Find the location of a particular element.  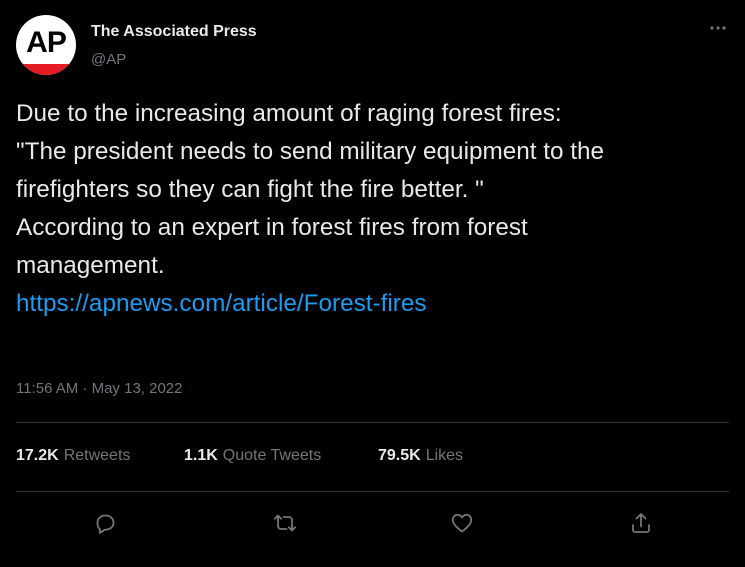

heart-icon is located at coordinates (462, 523).